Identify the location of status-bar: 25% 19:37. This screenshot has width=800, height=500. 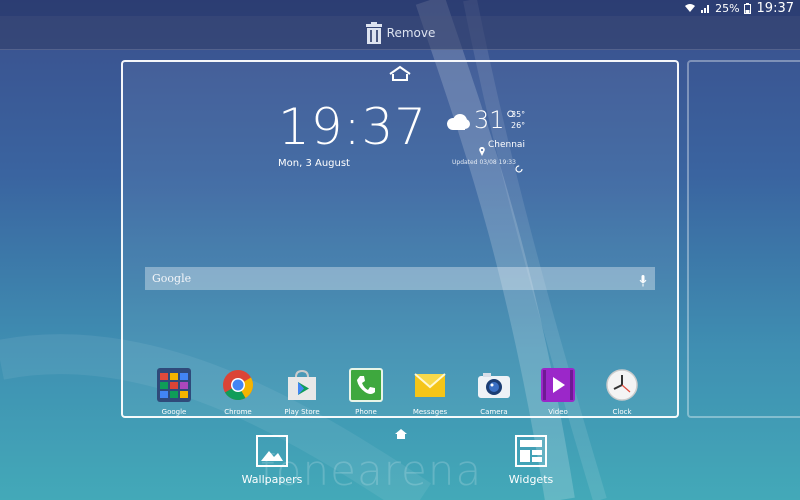
(400, 8).